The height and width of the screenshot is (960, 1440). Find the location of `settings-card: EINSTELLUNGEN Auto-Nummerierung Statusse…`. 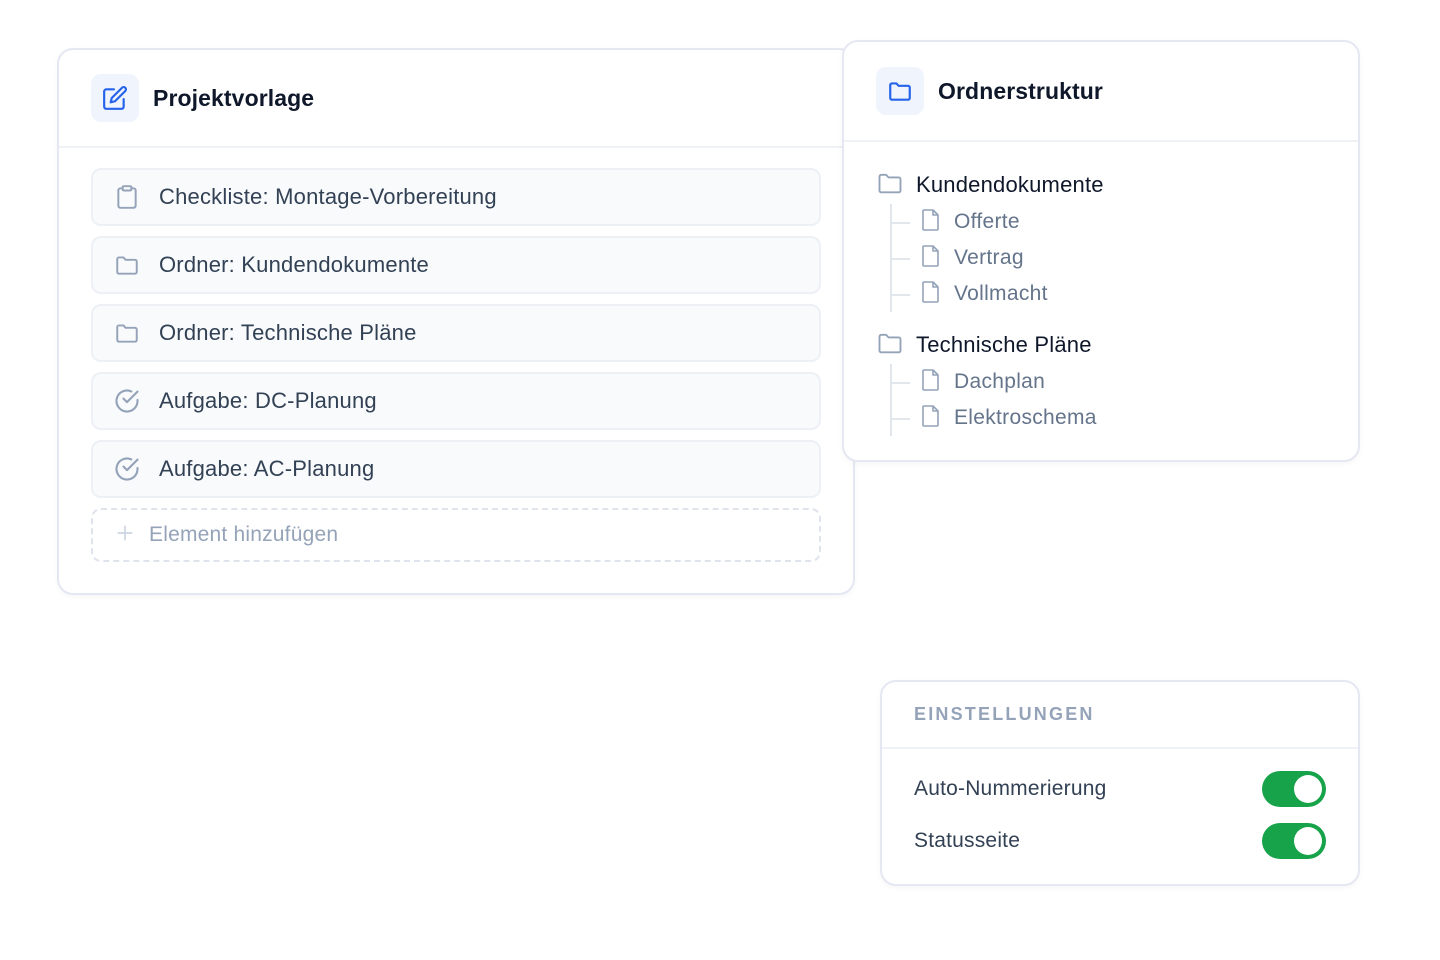

settings-card: EINSTELLUNGEN Auto-Nummerierung Statusse… is located at coordinates (1120, 783).